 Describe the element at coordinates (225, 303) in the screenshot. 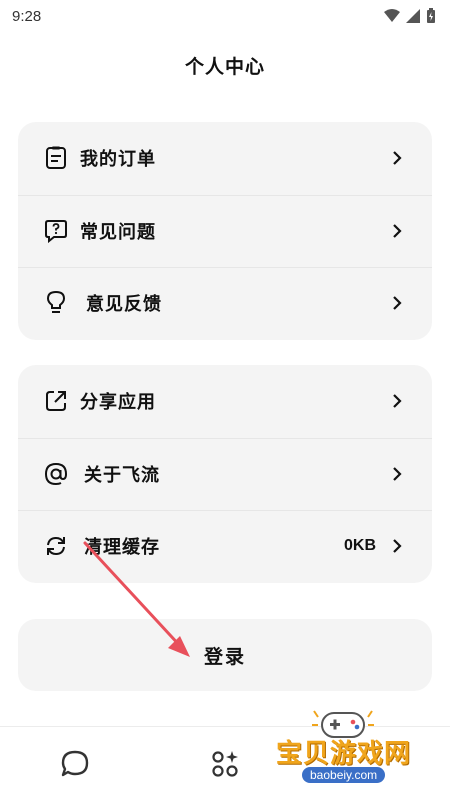

I see `menu-item-feedback: 意见反馈` at that location.